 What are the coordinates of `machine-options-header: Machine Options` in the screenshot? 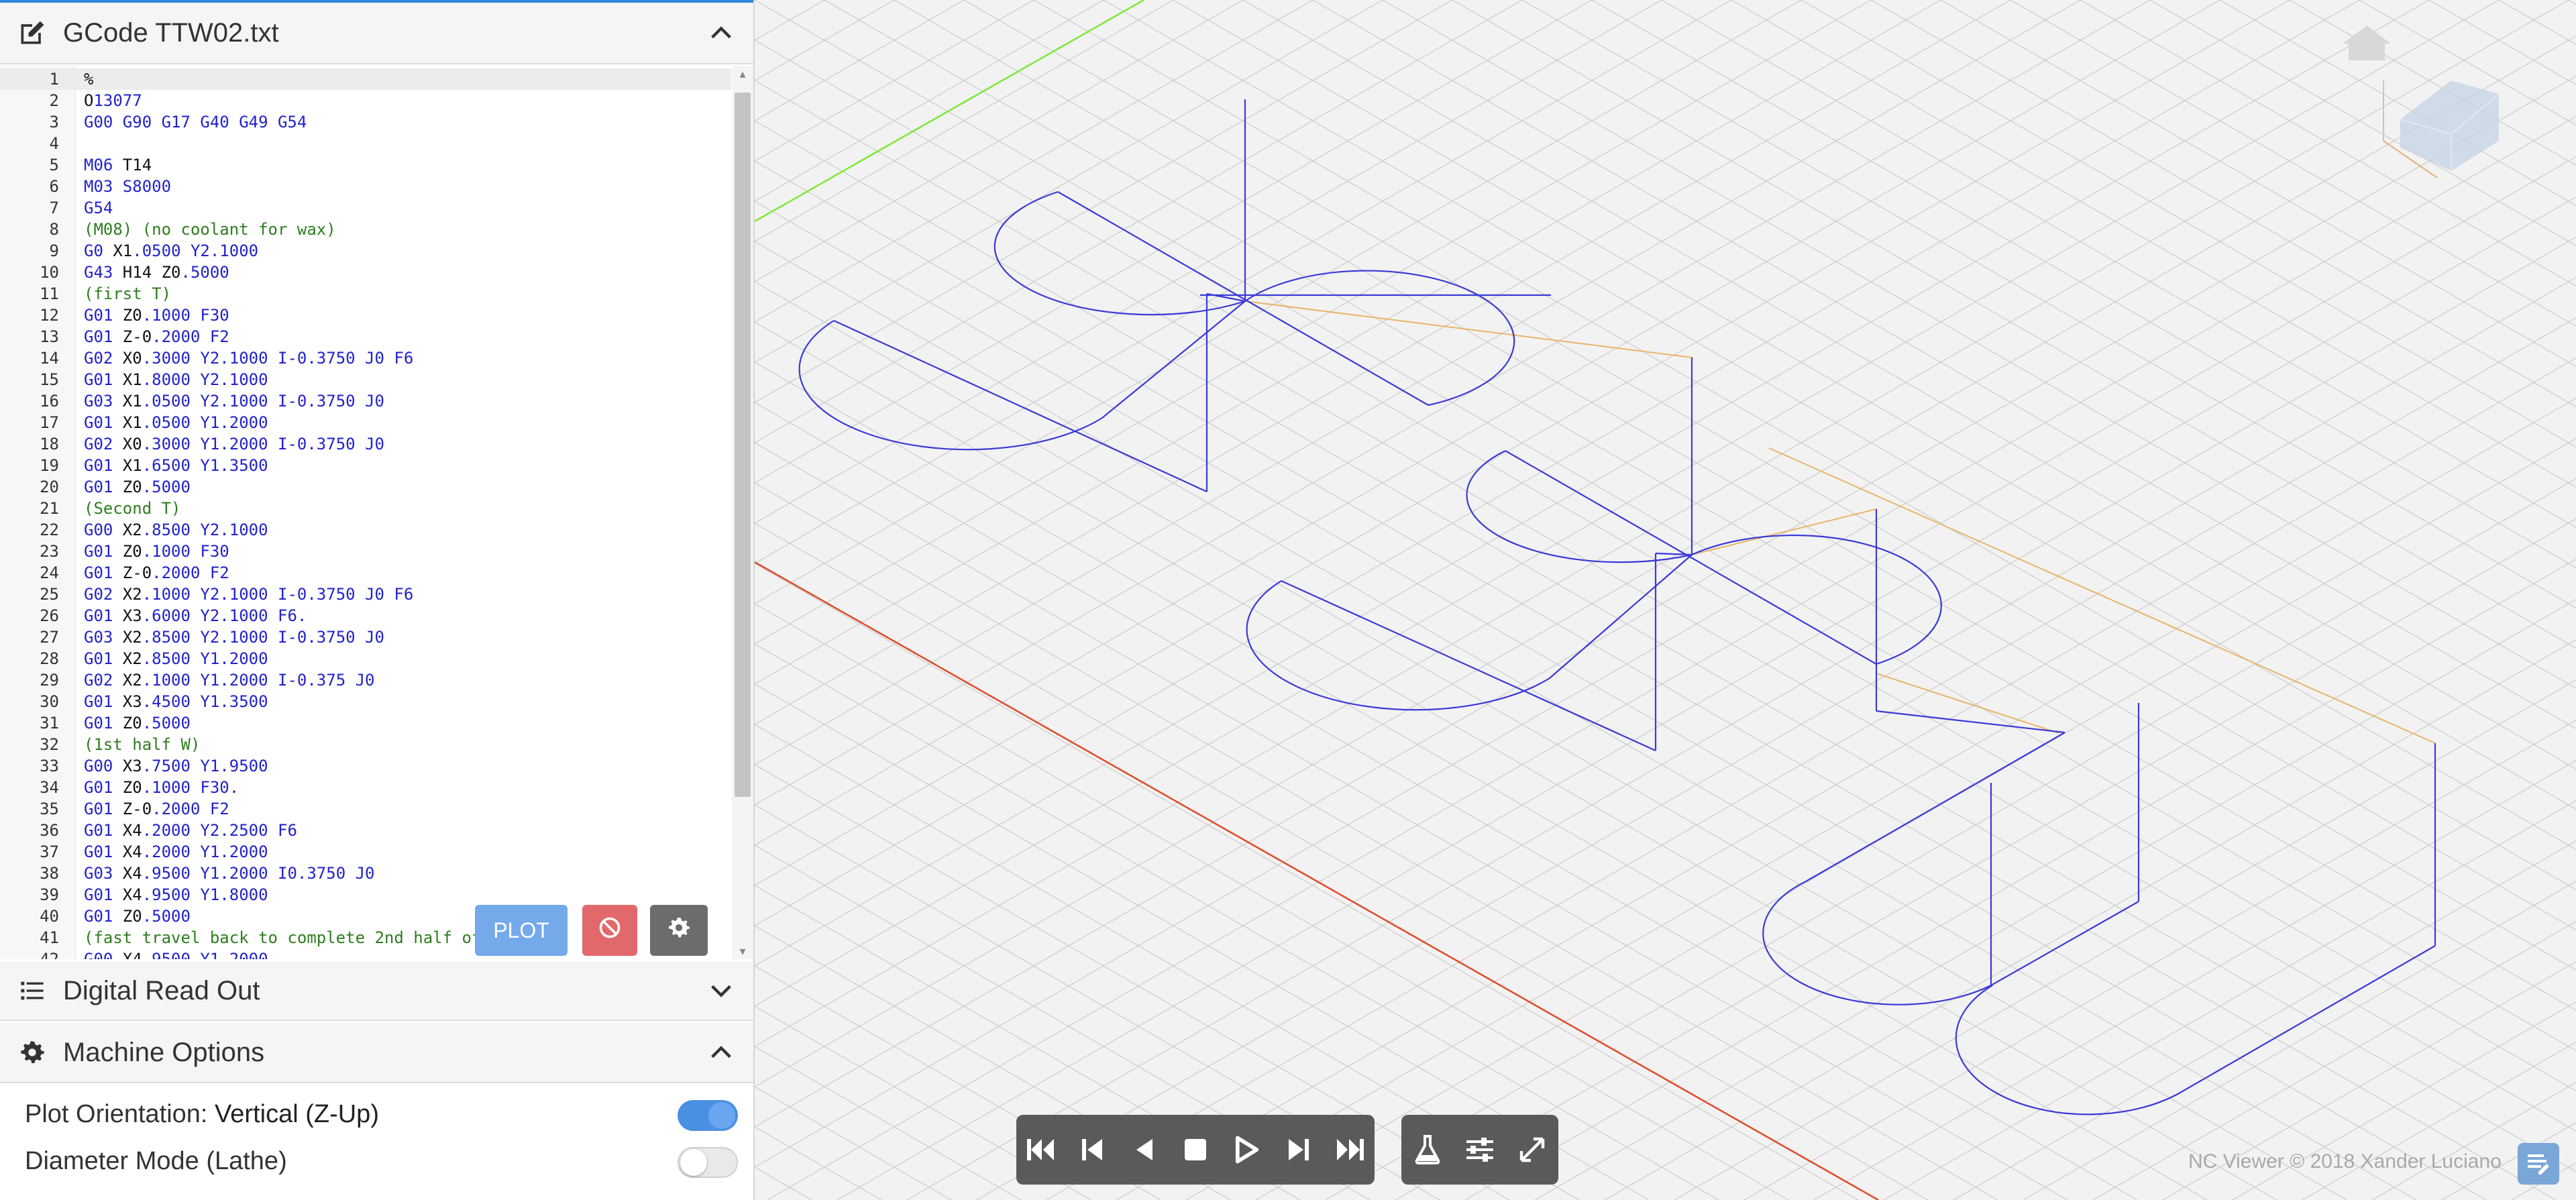 It's located at (376, 1053).